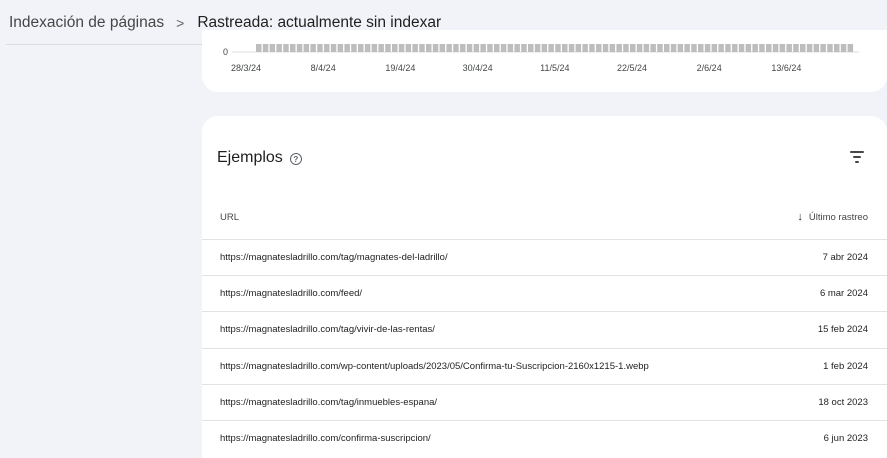 This screenshot has height=458, width=887. Describe the element at coordinates (291, 293) in the screenshot. I see `row-url: https://magnatesladrillo.com/feed/` at that location.